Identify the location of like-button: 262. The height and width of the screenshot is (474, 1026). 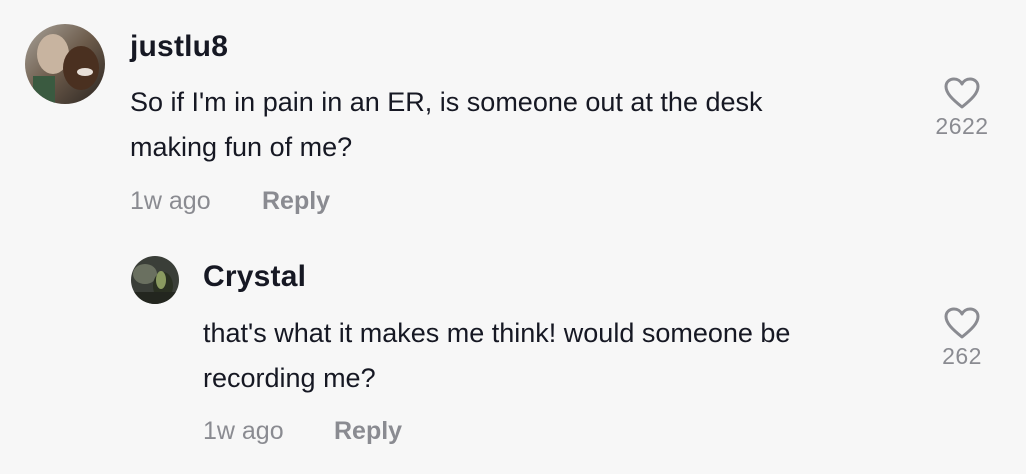
(962, 338).